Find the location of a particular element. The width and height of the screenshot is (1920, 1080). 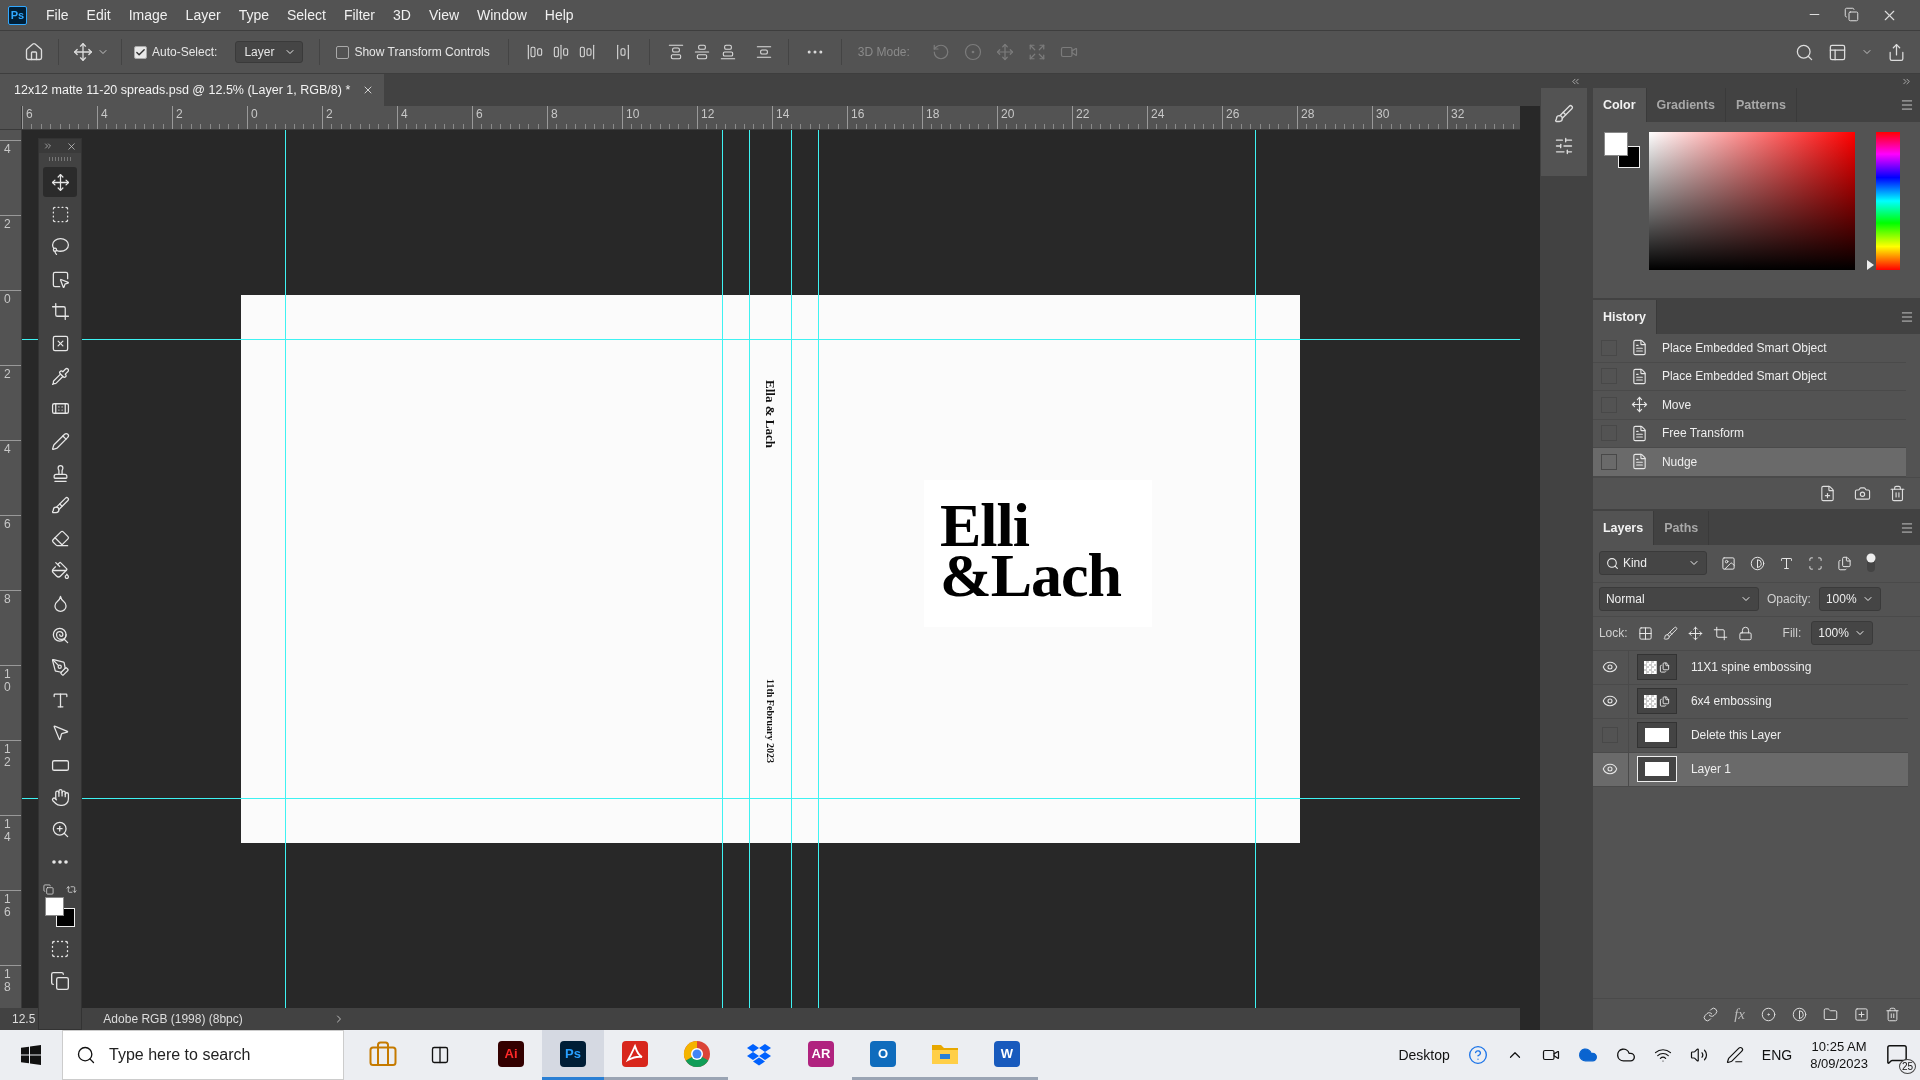

panel-tab: Layers is located at coordinates (1623, 527).